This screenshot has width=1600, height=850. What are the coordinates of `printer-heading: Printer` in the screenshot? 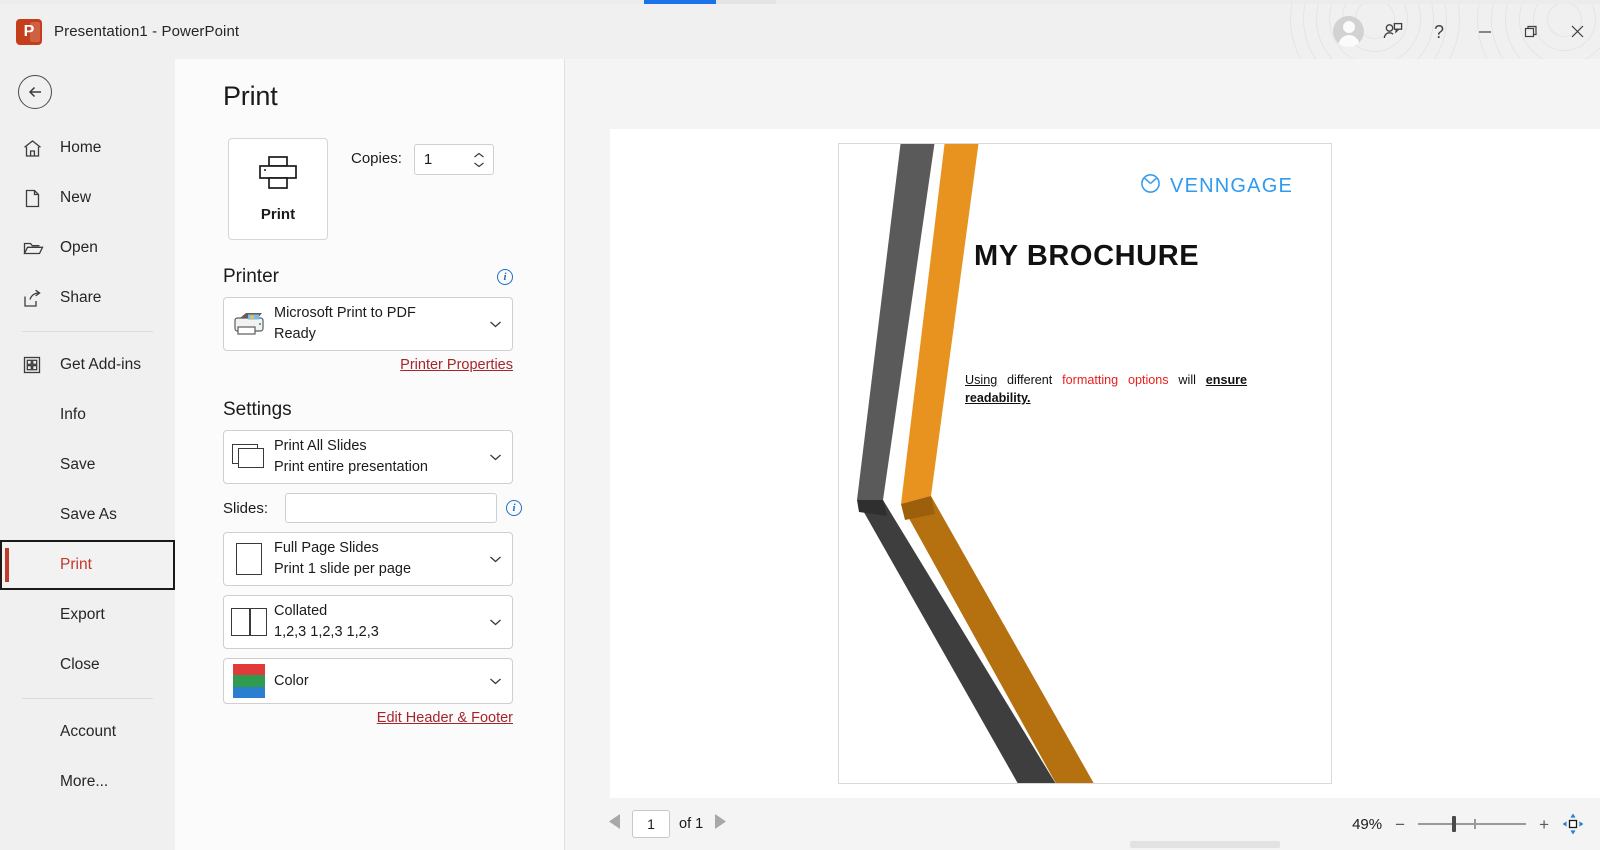 It's located at (251, 276).